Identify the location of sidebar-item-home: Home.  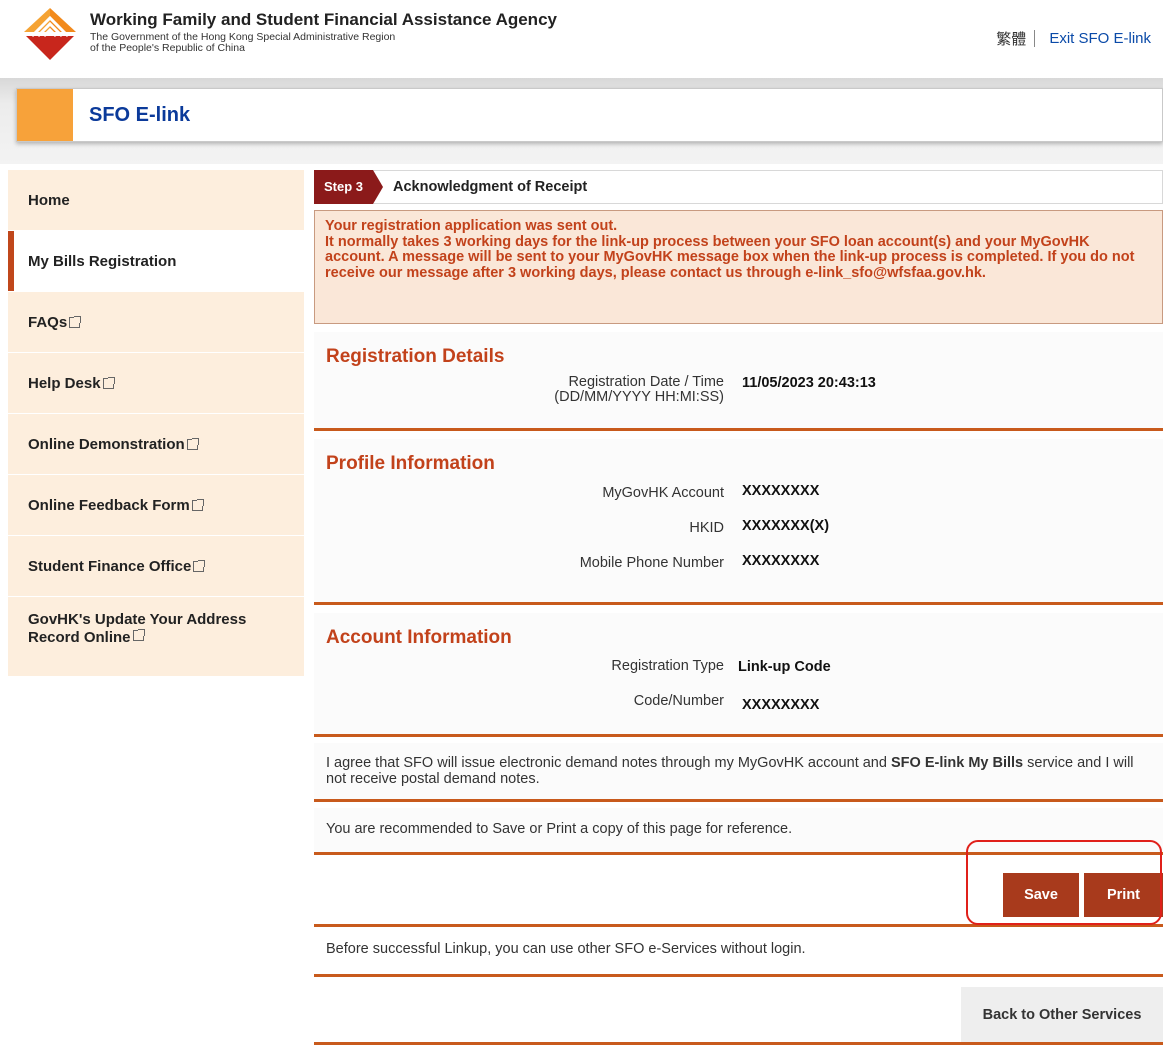
(156, 200).